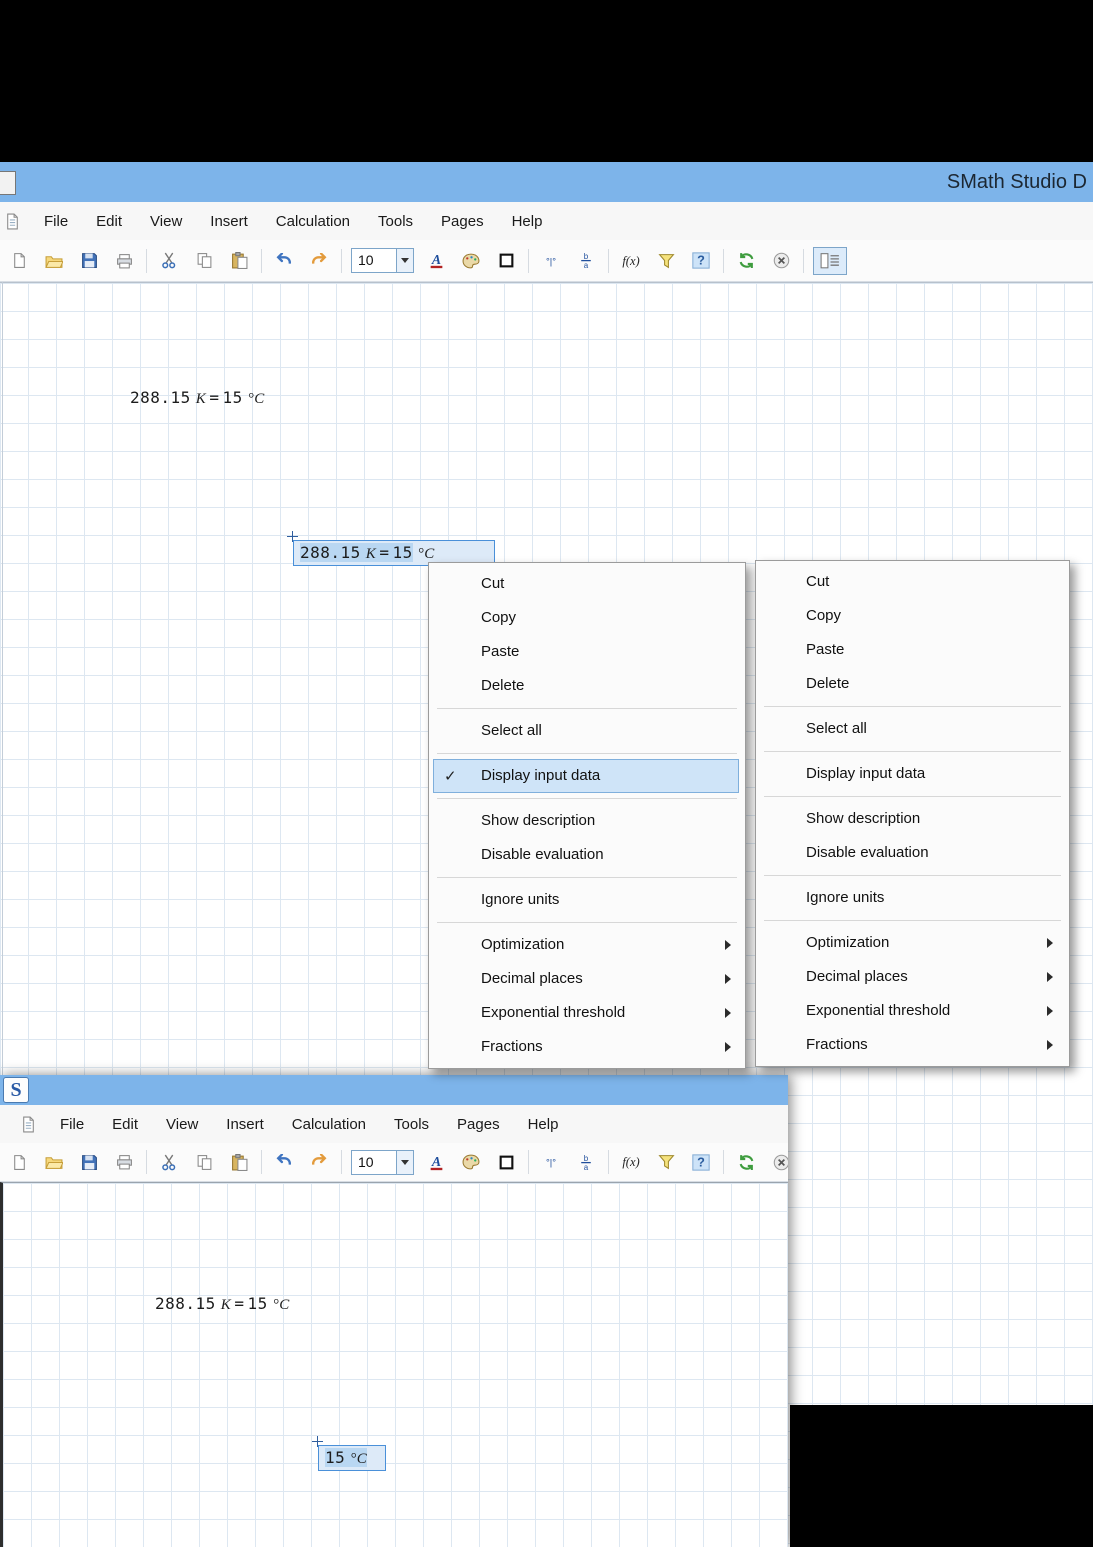 The width and height of the screenshot is (1093, 1547). I want to click on expression-result-unit: °C, so click(281, 1305).